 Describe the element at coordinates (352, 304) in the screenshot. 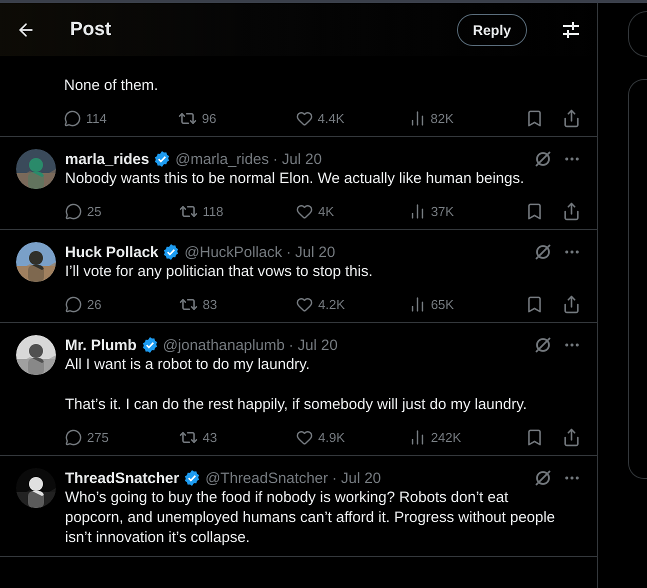

I see `like-count-button: 4.2K` at that location.